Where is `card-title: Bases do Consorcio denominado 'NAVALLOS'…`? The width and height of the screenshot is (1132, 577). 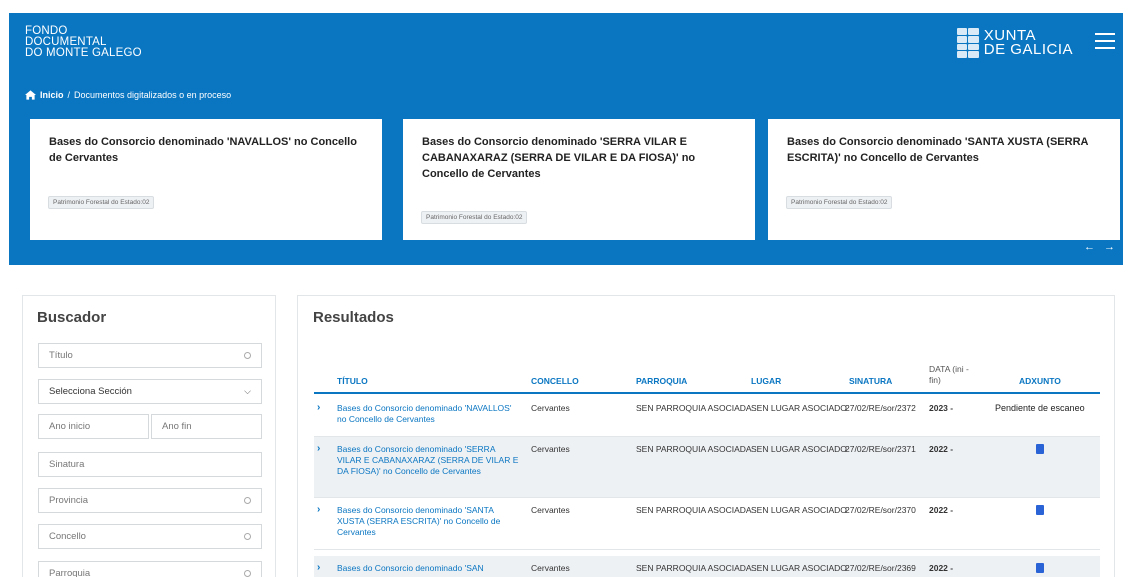 card-title: Bases do Consorcio denominado 'NAVALLOS'… is located at coordinates (203, 150).